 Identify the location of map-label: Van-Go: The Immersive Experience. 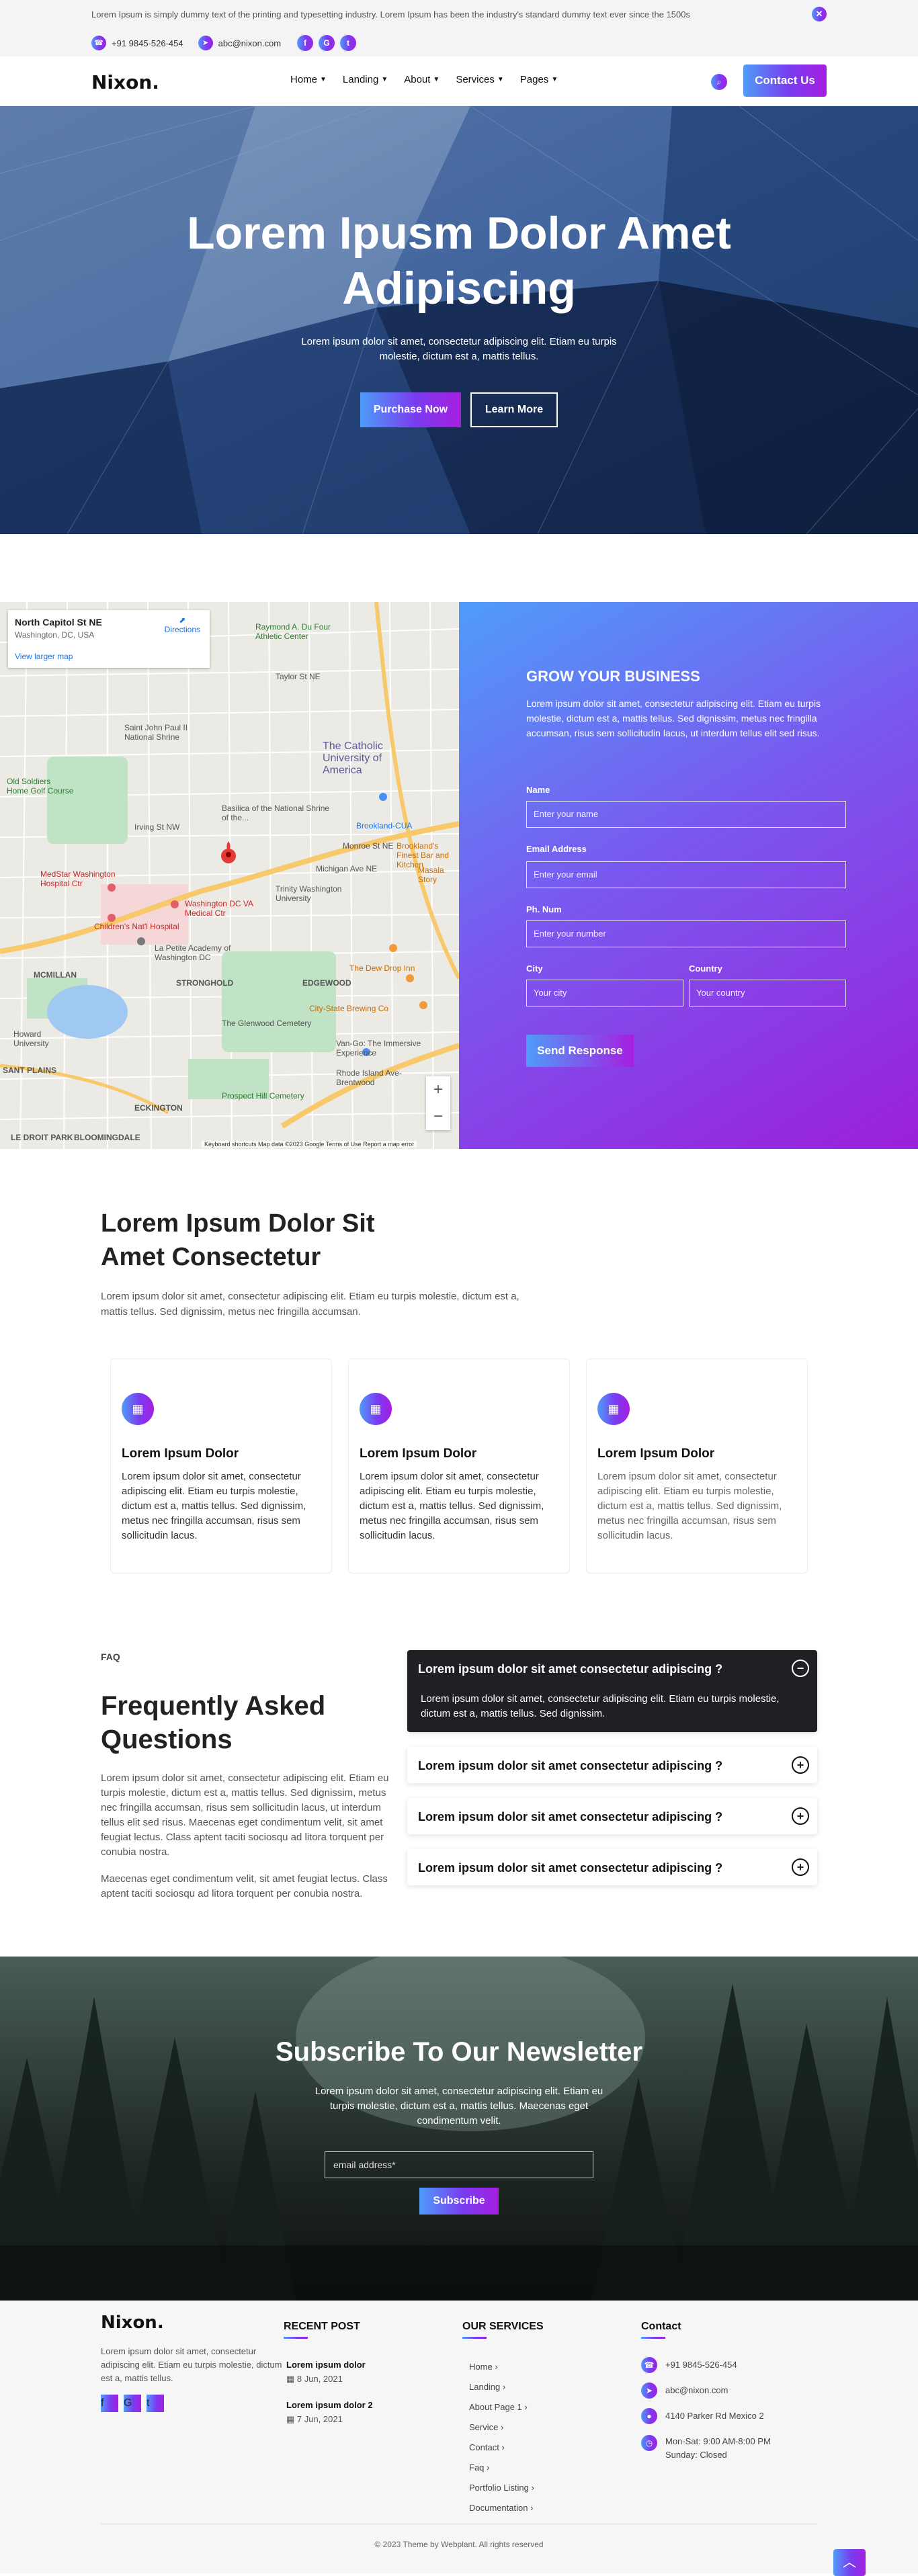
(378, 1048).